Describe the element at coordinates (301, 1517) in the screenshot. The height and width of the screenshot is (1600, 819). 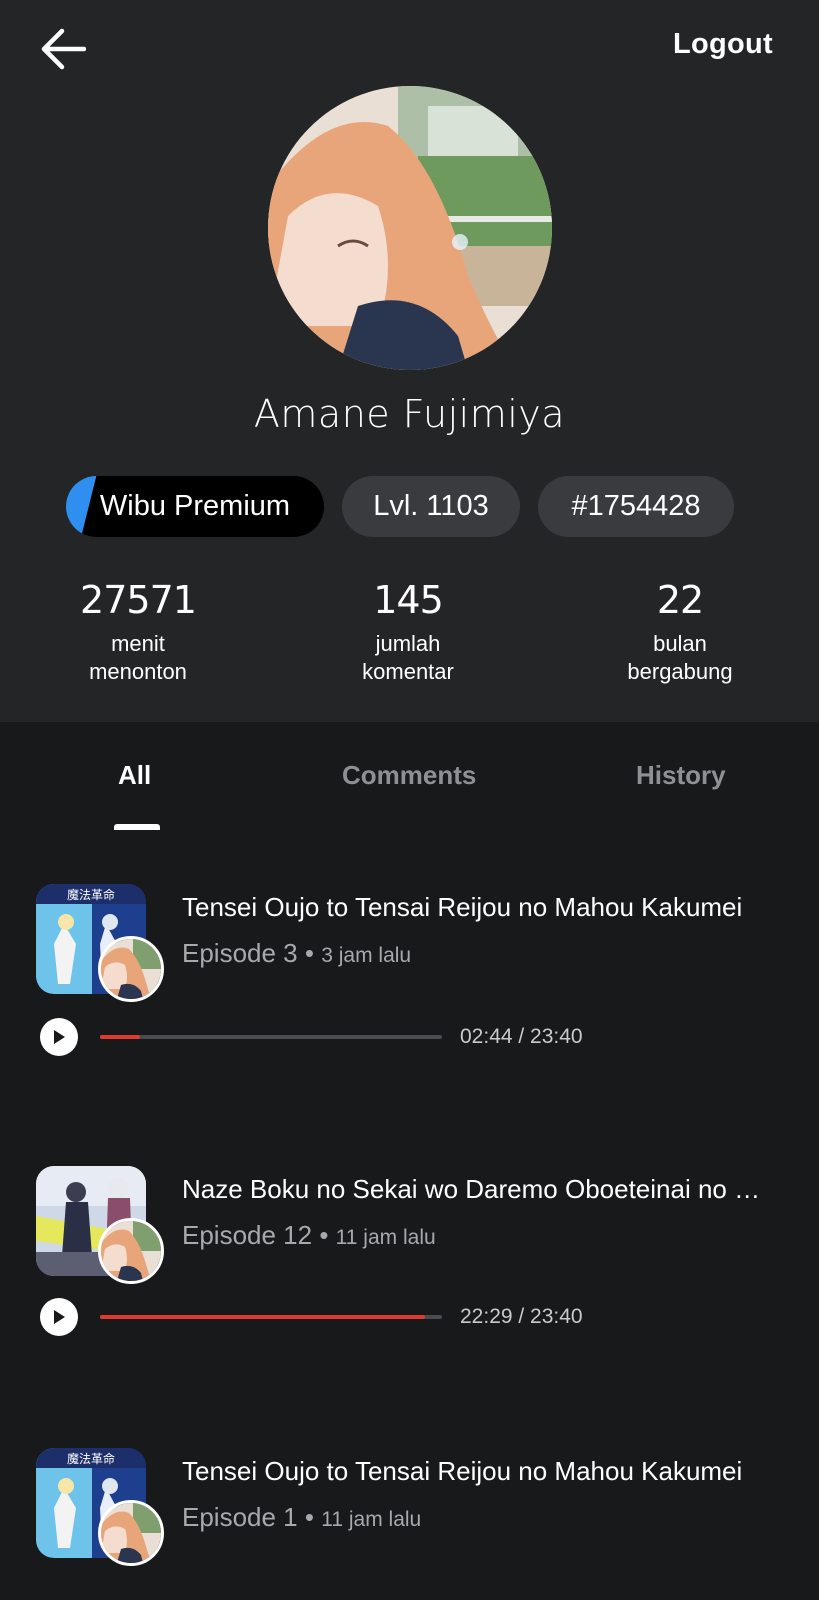
I see `episode-info: Episode 1 • 11 jam lalu` at that location.